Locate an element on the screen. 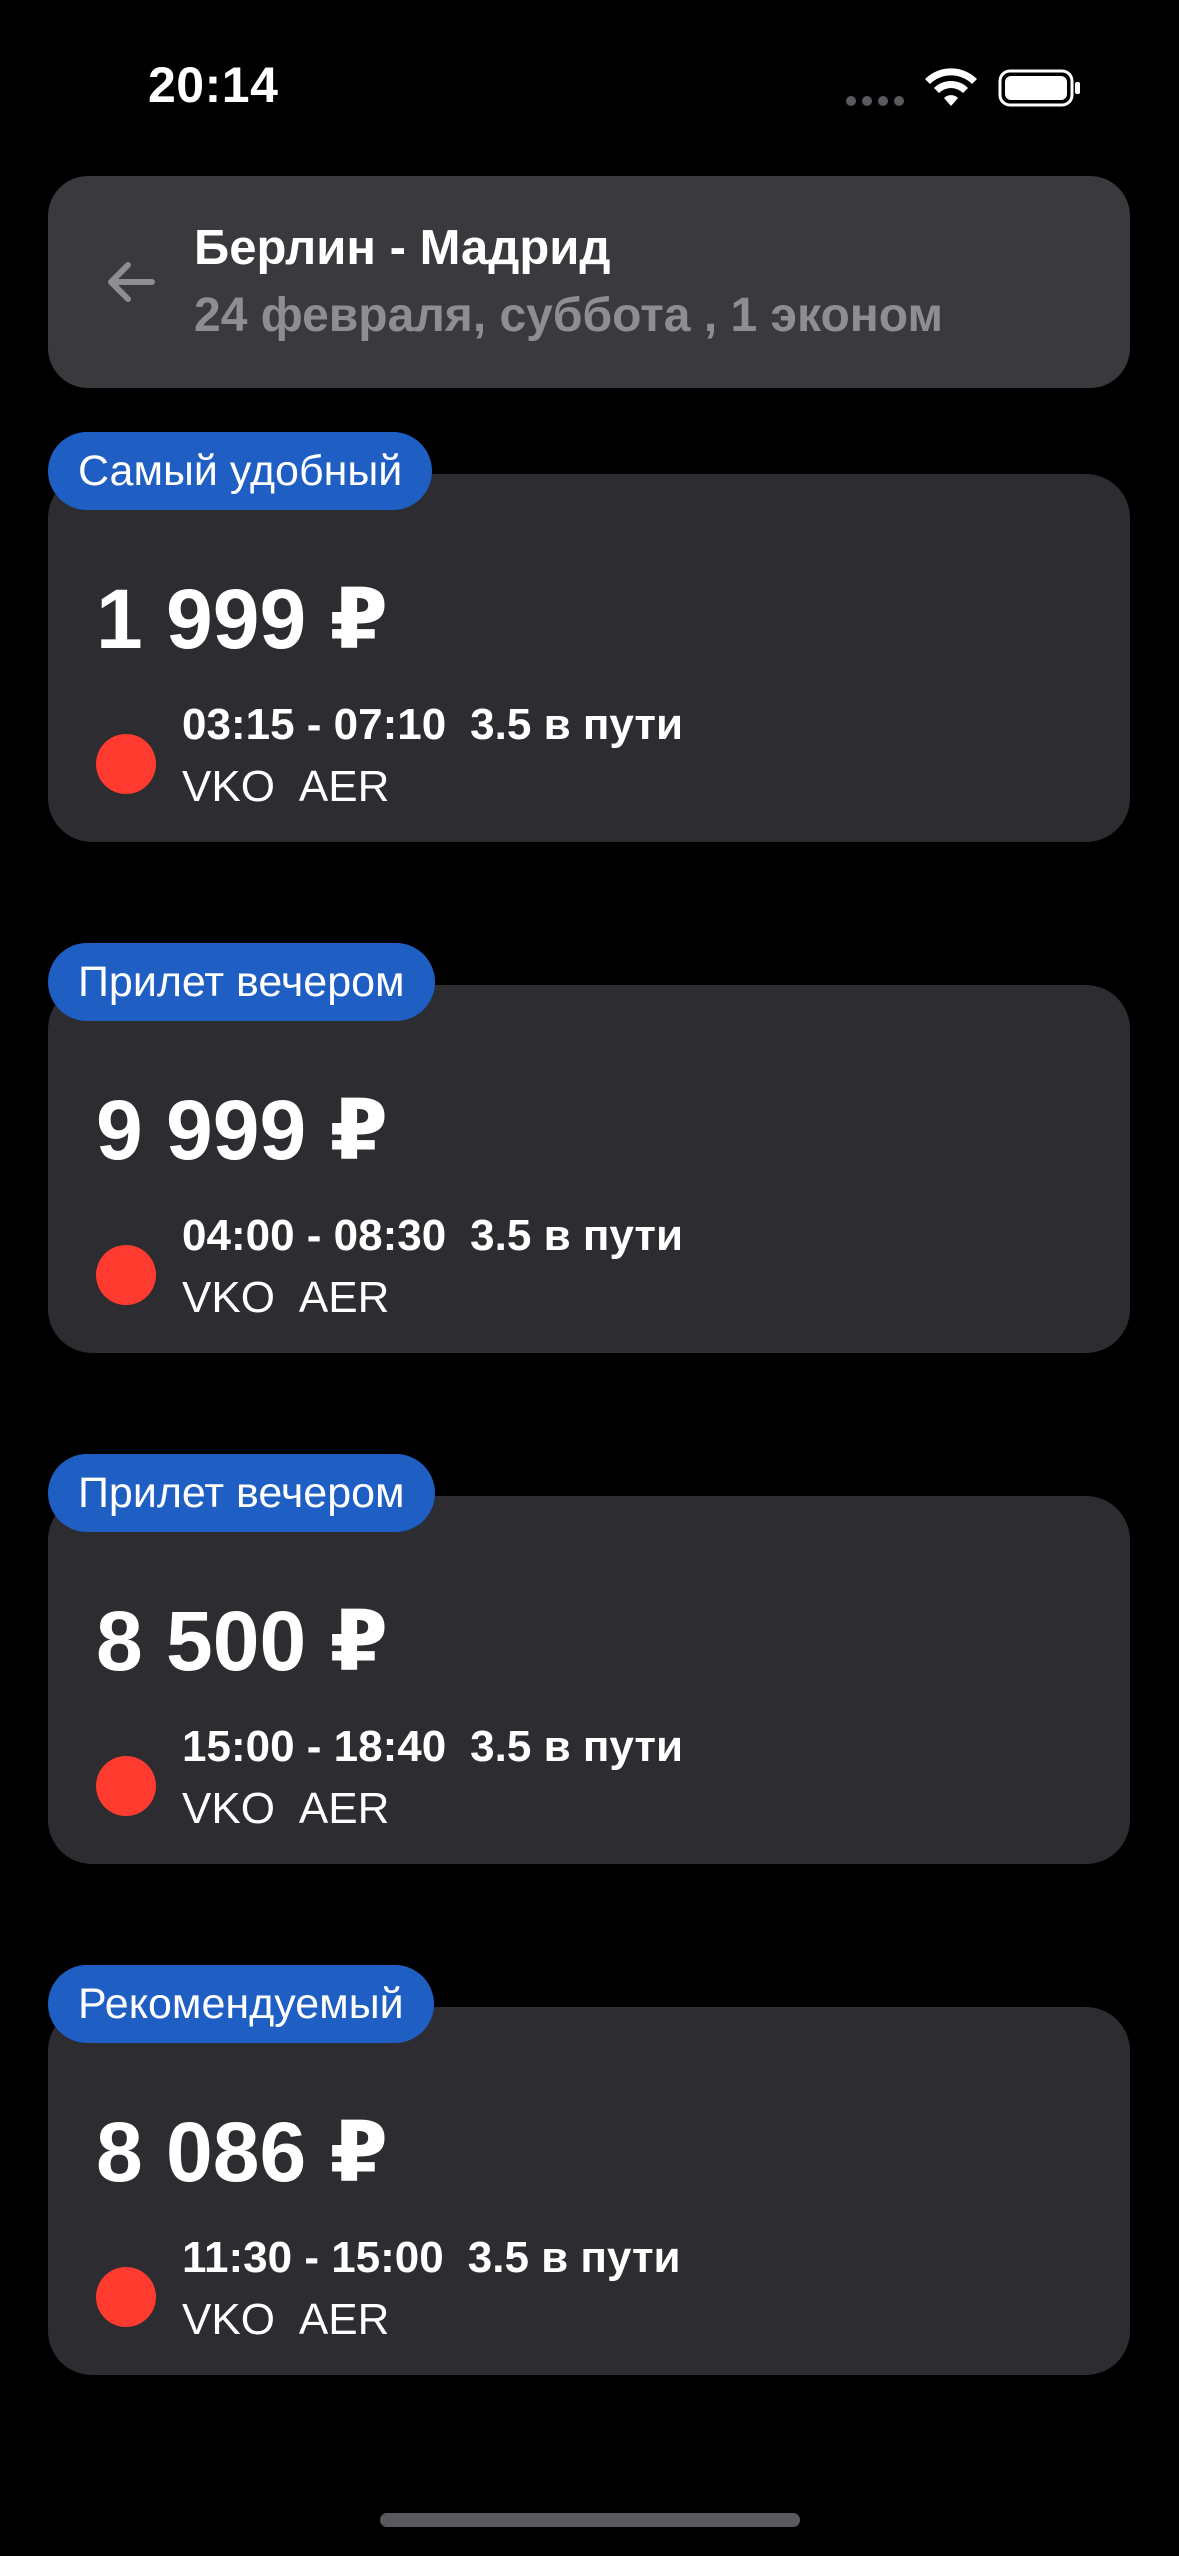 The height and width of the screenshot is (2556, 1179). offer-card: 9 999 ₽ 04:00 - 08:30 3.5 в пути VKO AER is located at coordinates (589, 1169).